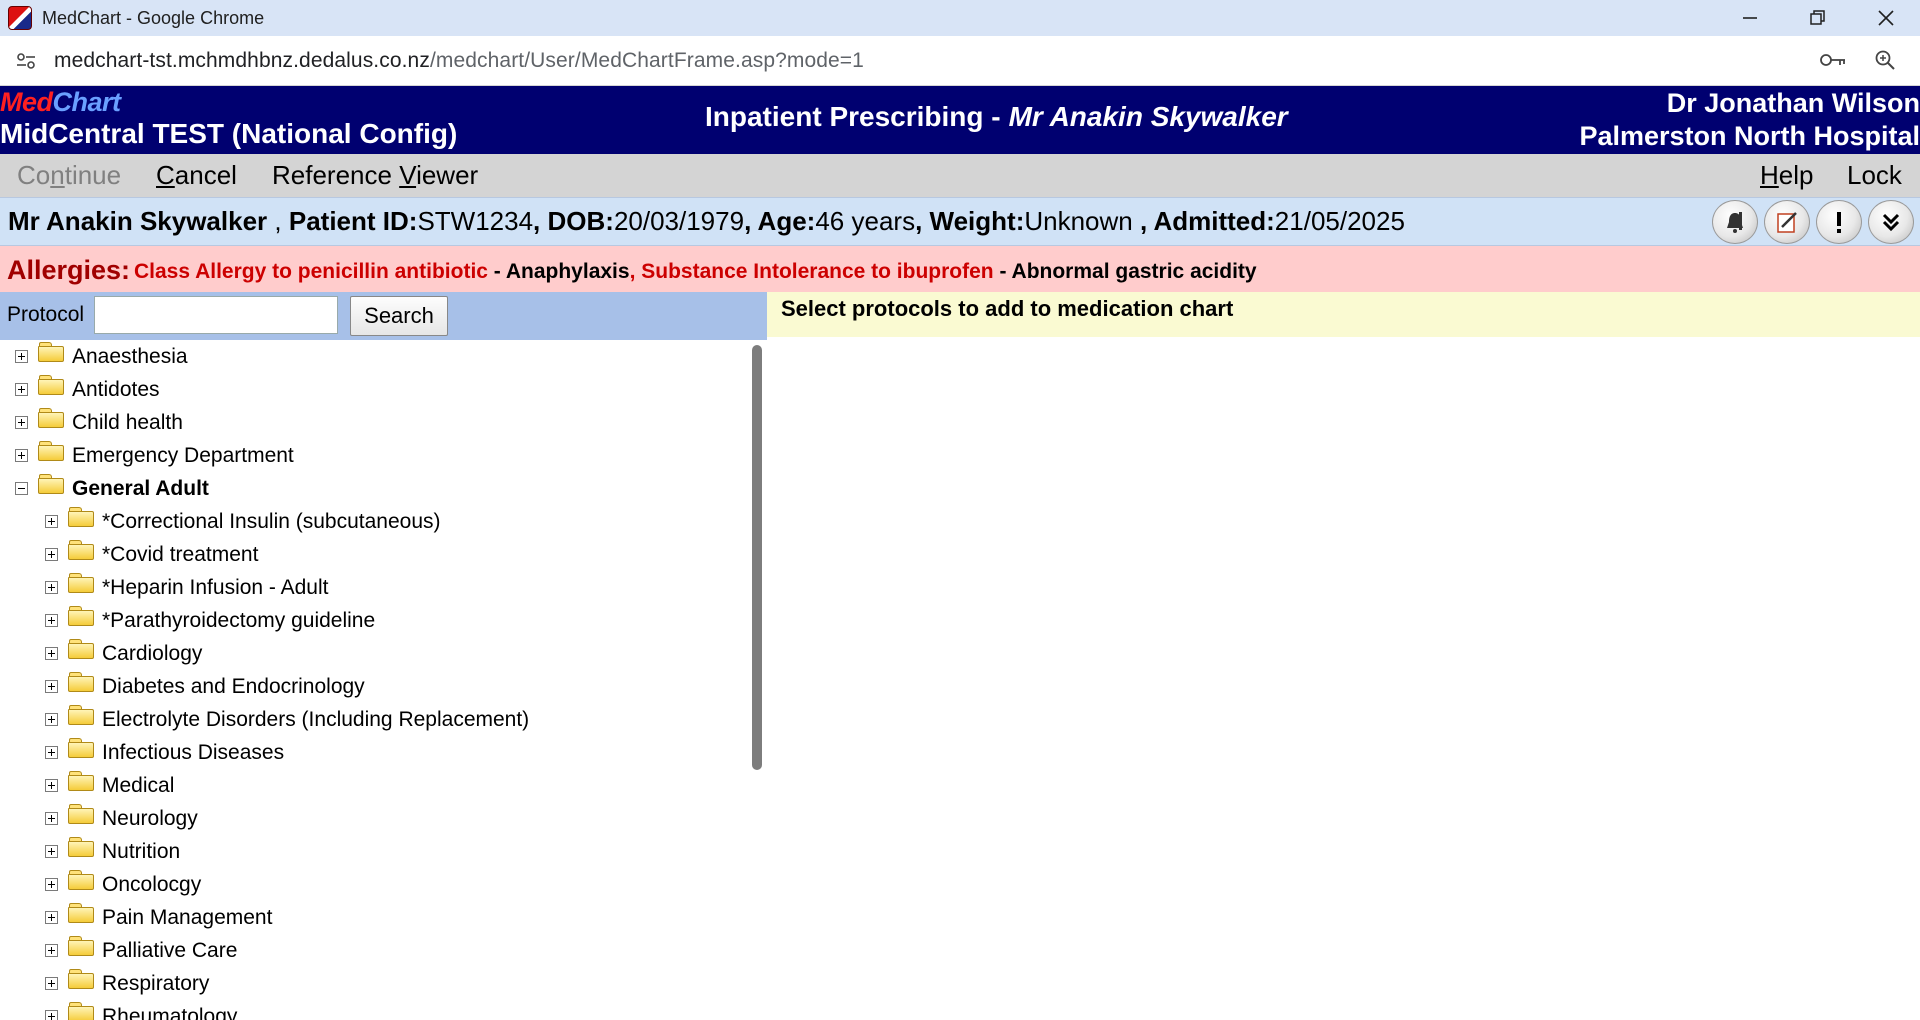 The height and width of the screenshot is (1020, 1920). Describe the element at coordinates (1735, 222) in the screenshot. I see `bell-icon` at that location.